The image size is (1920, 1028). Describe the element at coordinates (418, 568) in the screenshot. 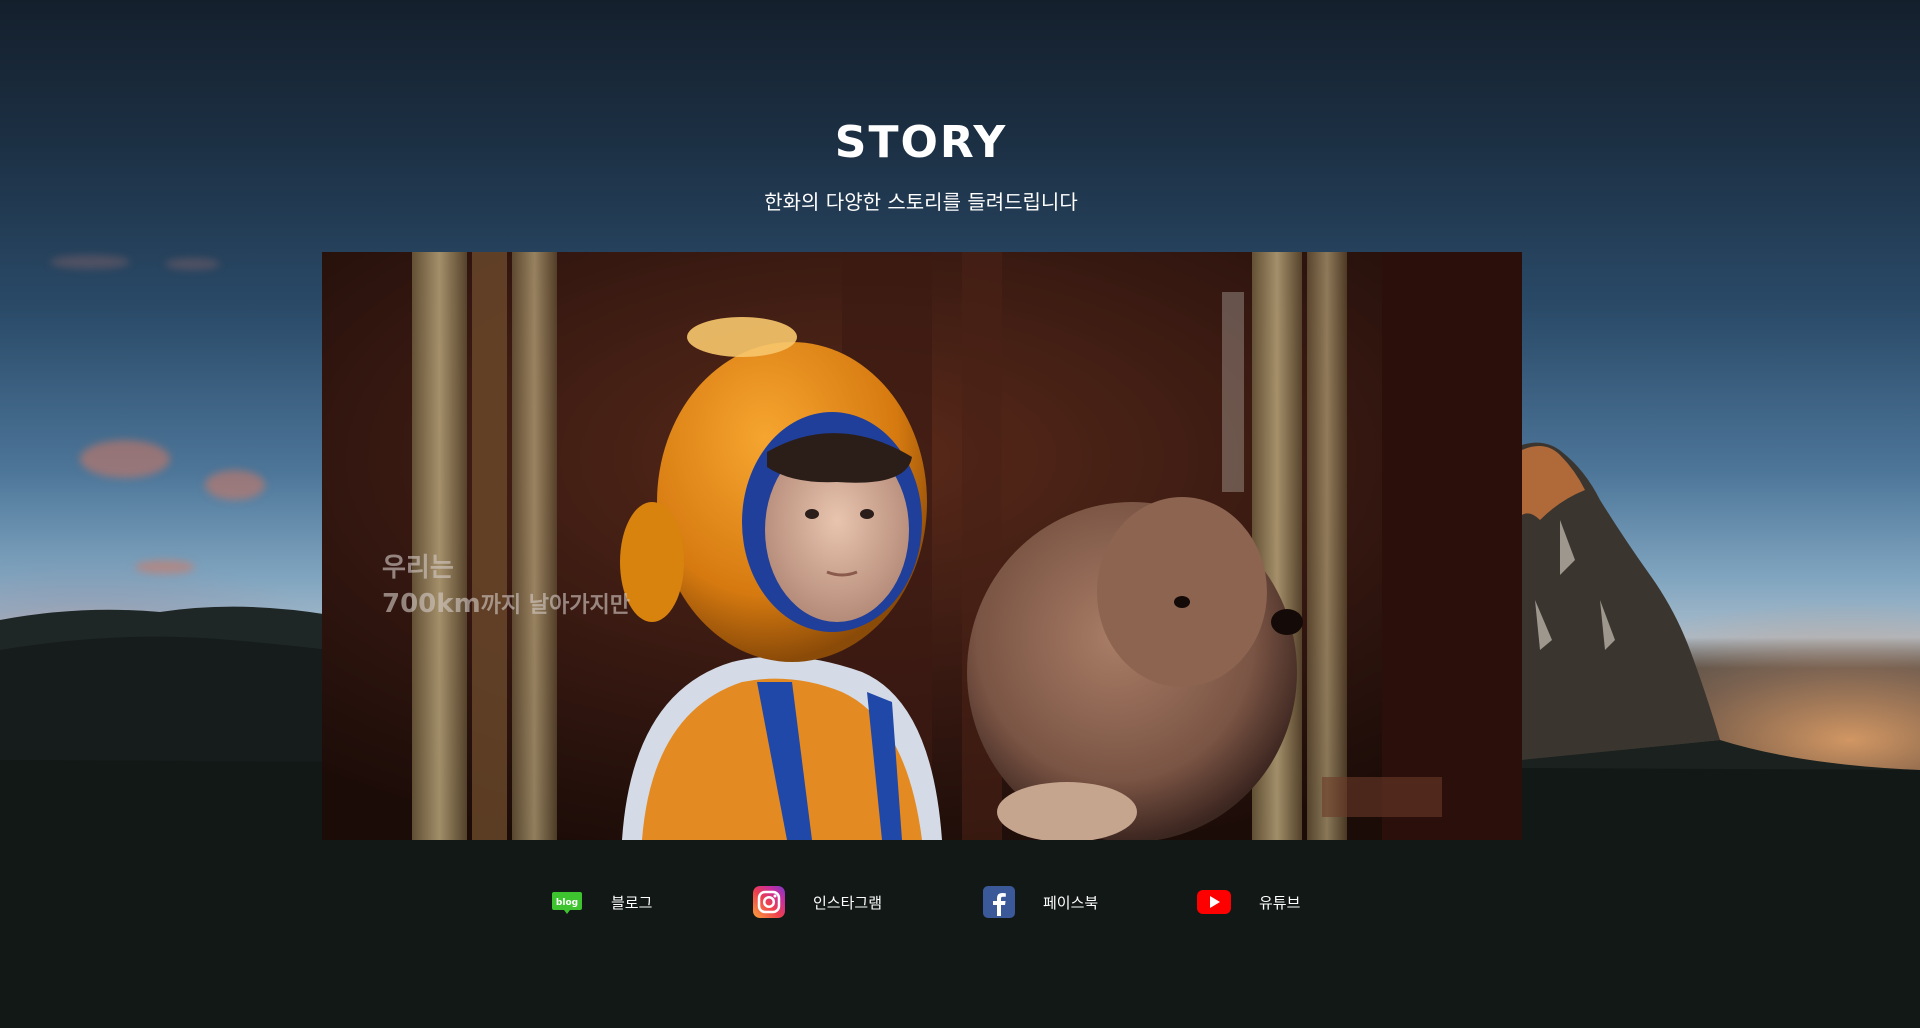

I see `caption-line-1: 우리는` at that location.